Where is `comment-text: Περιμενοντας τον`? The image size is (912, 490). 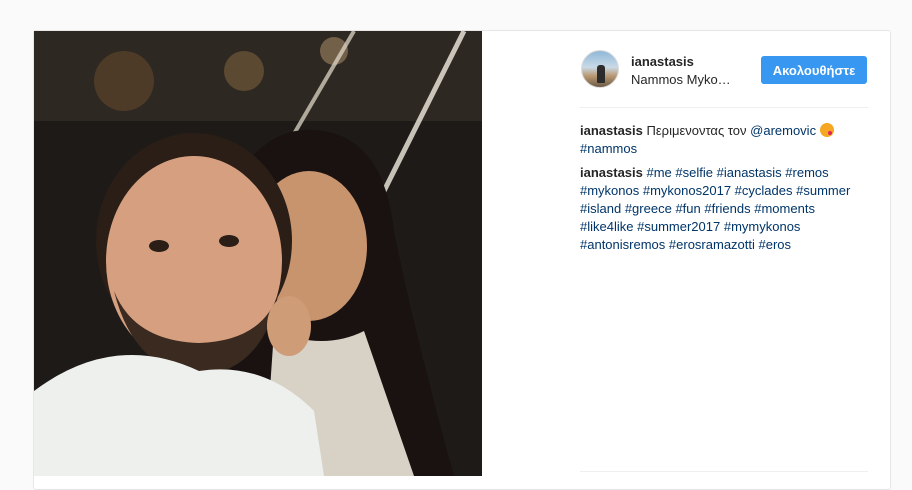 comment-text: Περιμενοντας τον is located at coordinates (696, 130).